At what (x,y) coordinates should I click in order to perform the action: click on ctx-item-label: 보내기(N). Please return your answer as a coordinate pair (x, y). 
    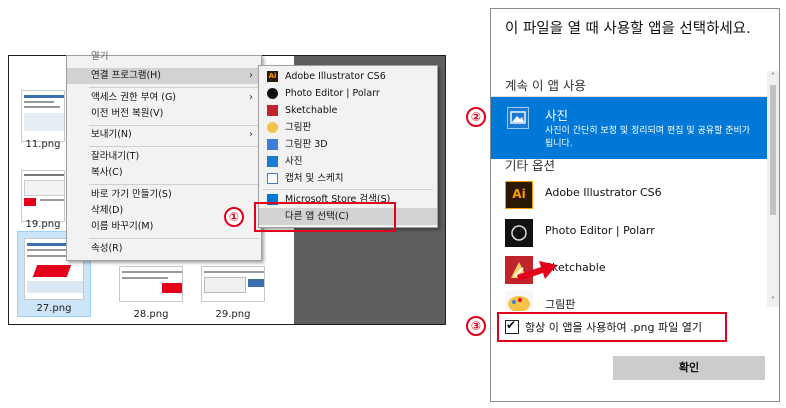
    Looking at the image, I should click on (111, 134).